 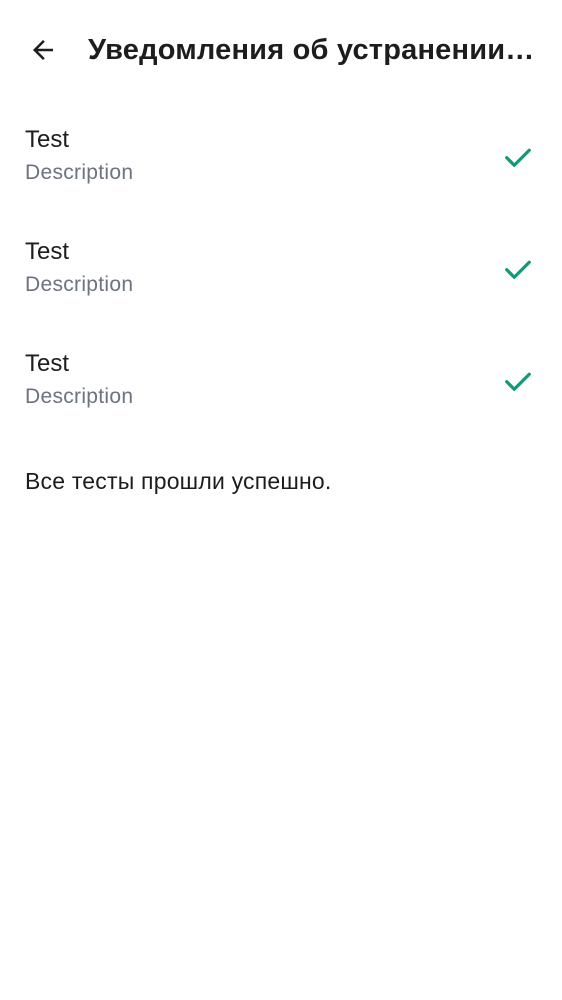 I want to click on arrow-back-icon, so click(x=43, y=50).